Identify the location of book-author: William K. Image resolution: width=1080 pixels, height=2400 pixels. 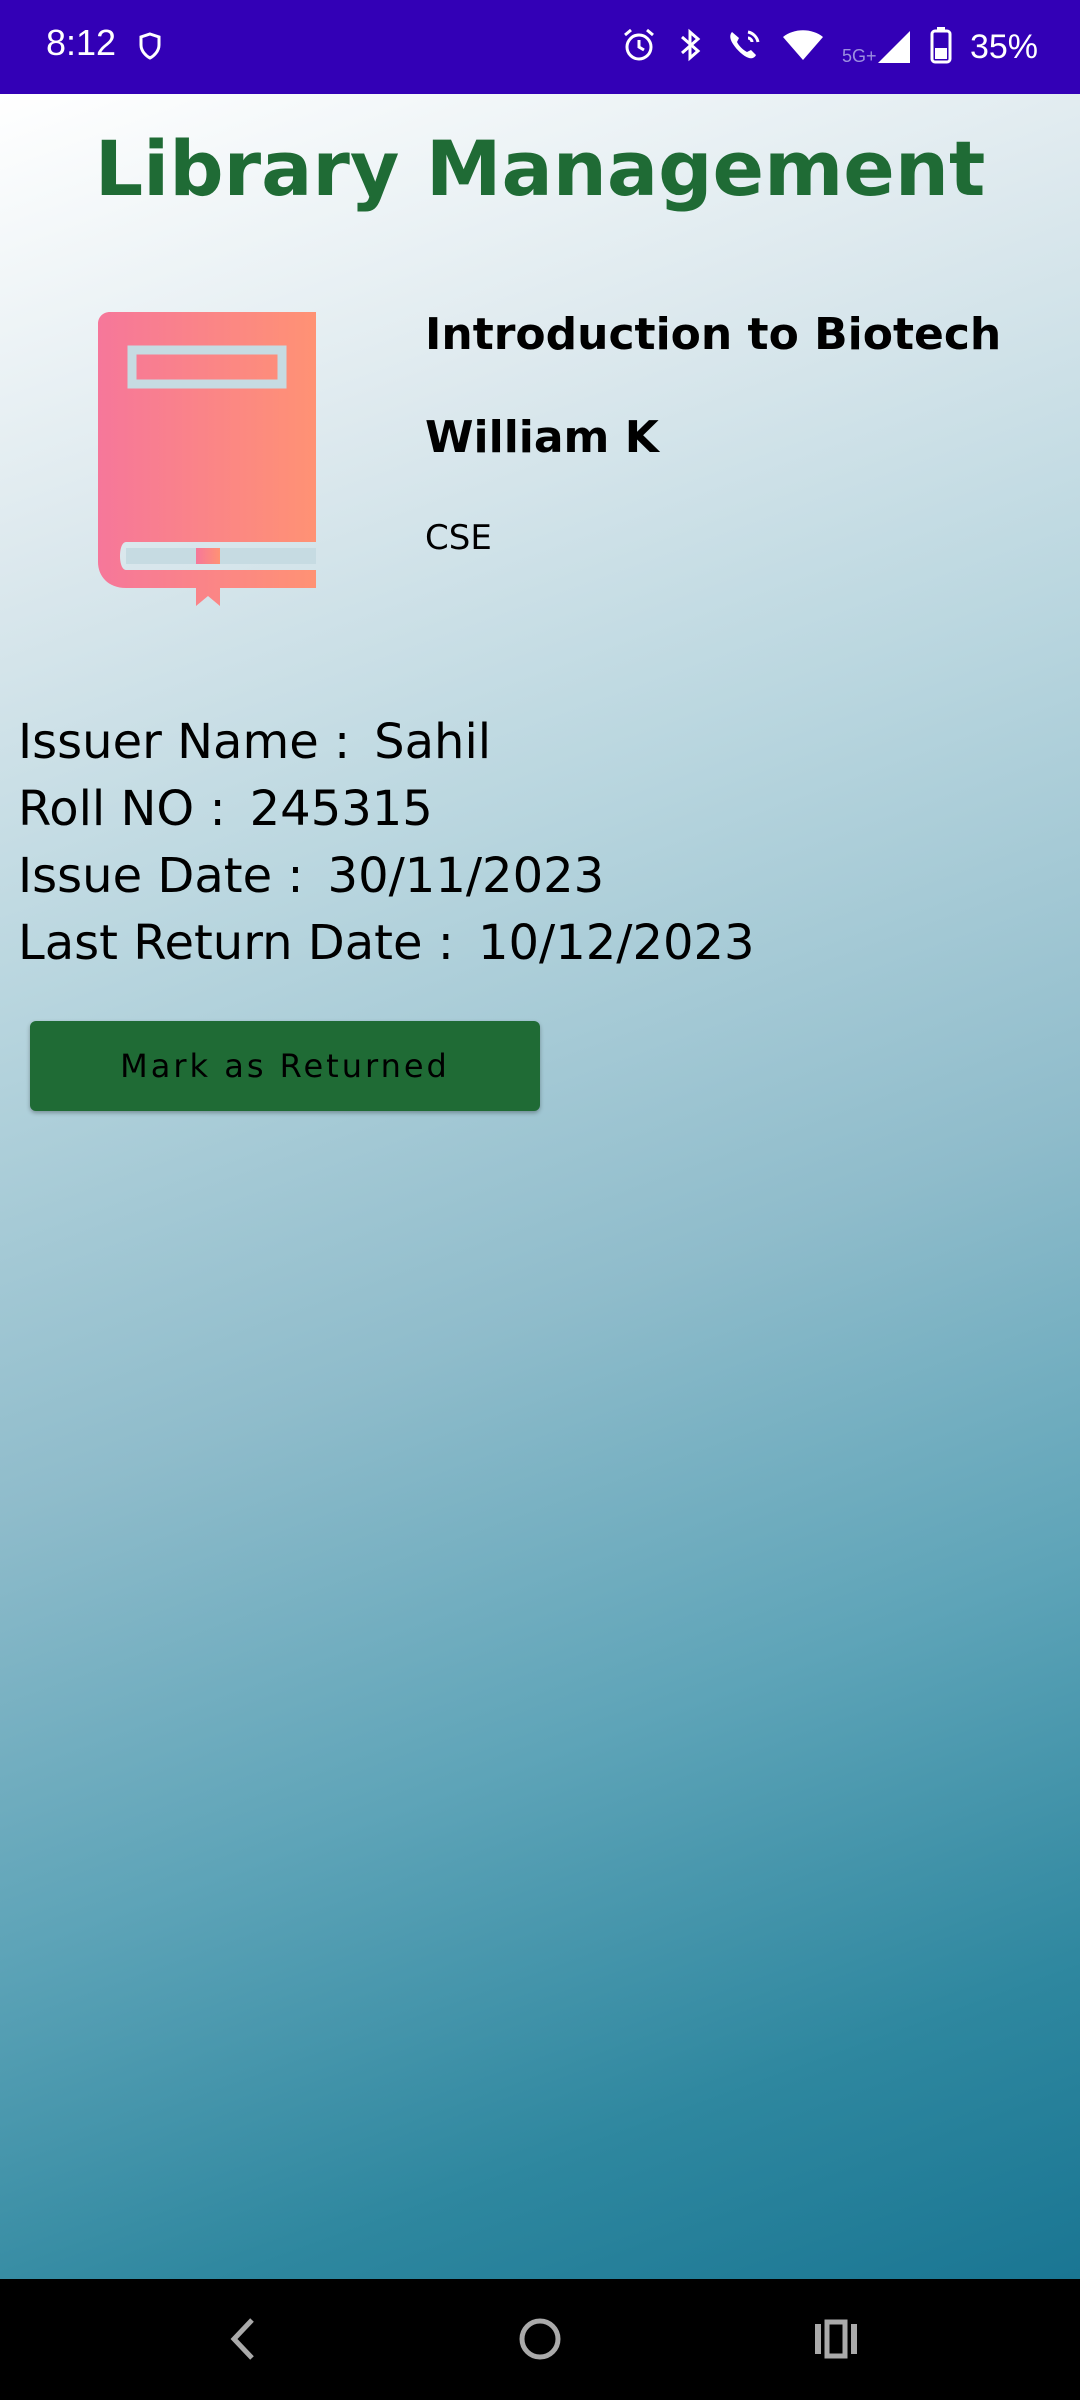
(542, 437).